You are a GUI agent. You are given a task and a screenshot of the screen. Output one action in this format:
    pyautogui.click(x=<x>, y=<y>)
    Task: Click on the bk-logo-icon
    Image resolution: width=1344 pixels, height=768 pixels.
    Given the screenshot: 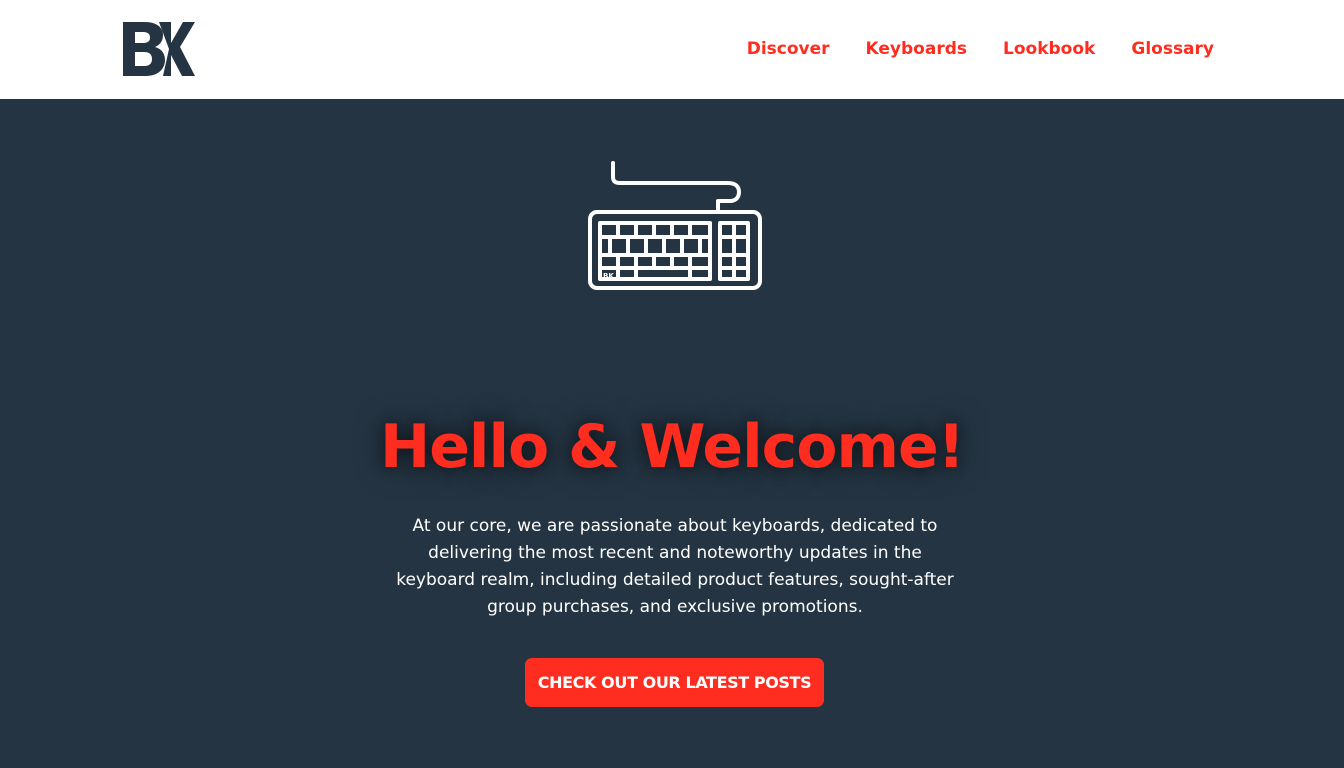 What is the action you would take?
    pyautogui.click(x=159, y=49)
    